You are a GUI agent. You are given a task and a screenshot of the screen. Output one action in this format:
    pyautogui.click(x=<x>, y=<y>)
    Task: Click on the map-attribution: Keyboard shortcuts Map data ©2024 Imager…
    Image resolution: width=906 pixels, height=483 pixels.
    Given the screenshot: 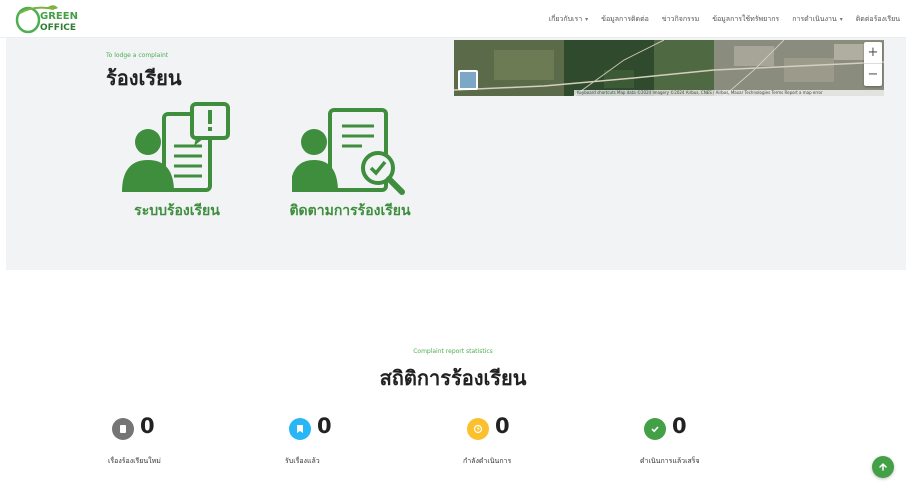 What is the action you would take?
    pyautogui.click(x=729, y=93)
    